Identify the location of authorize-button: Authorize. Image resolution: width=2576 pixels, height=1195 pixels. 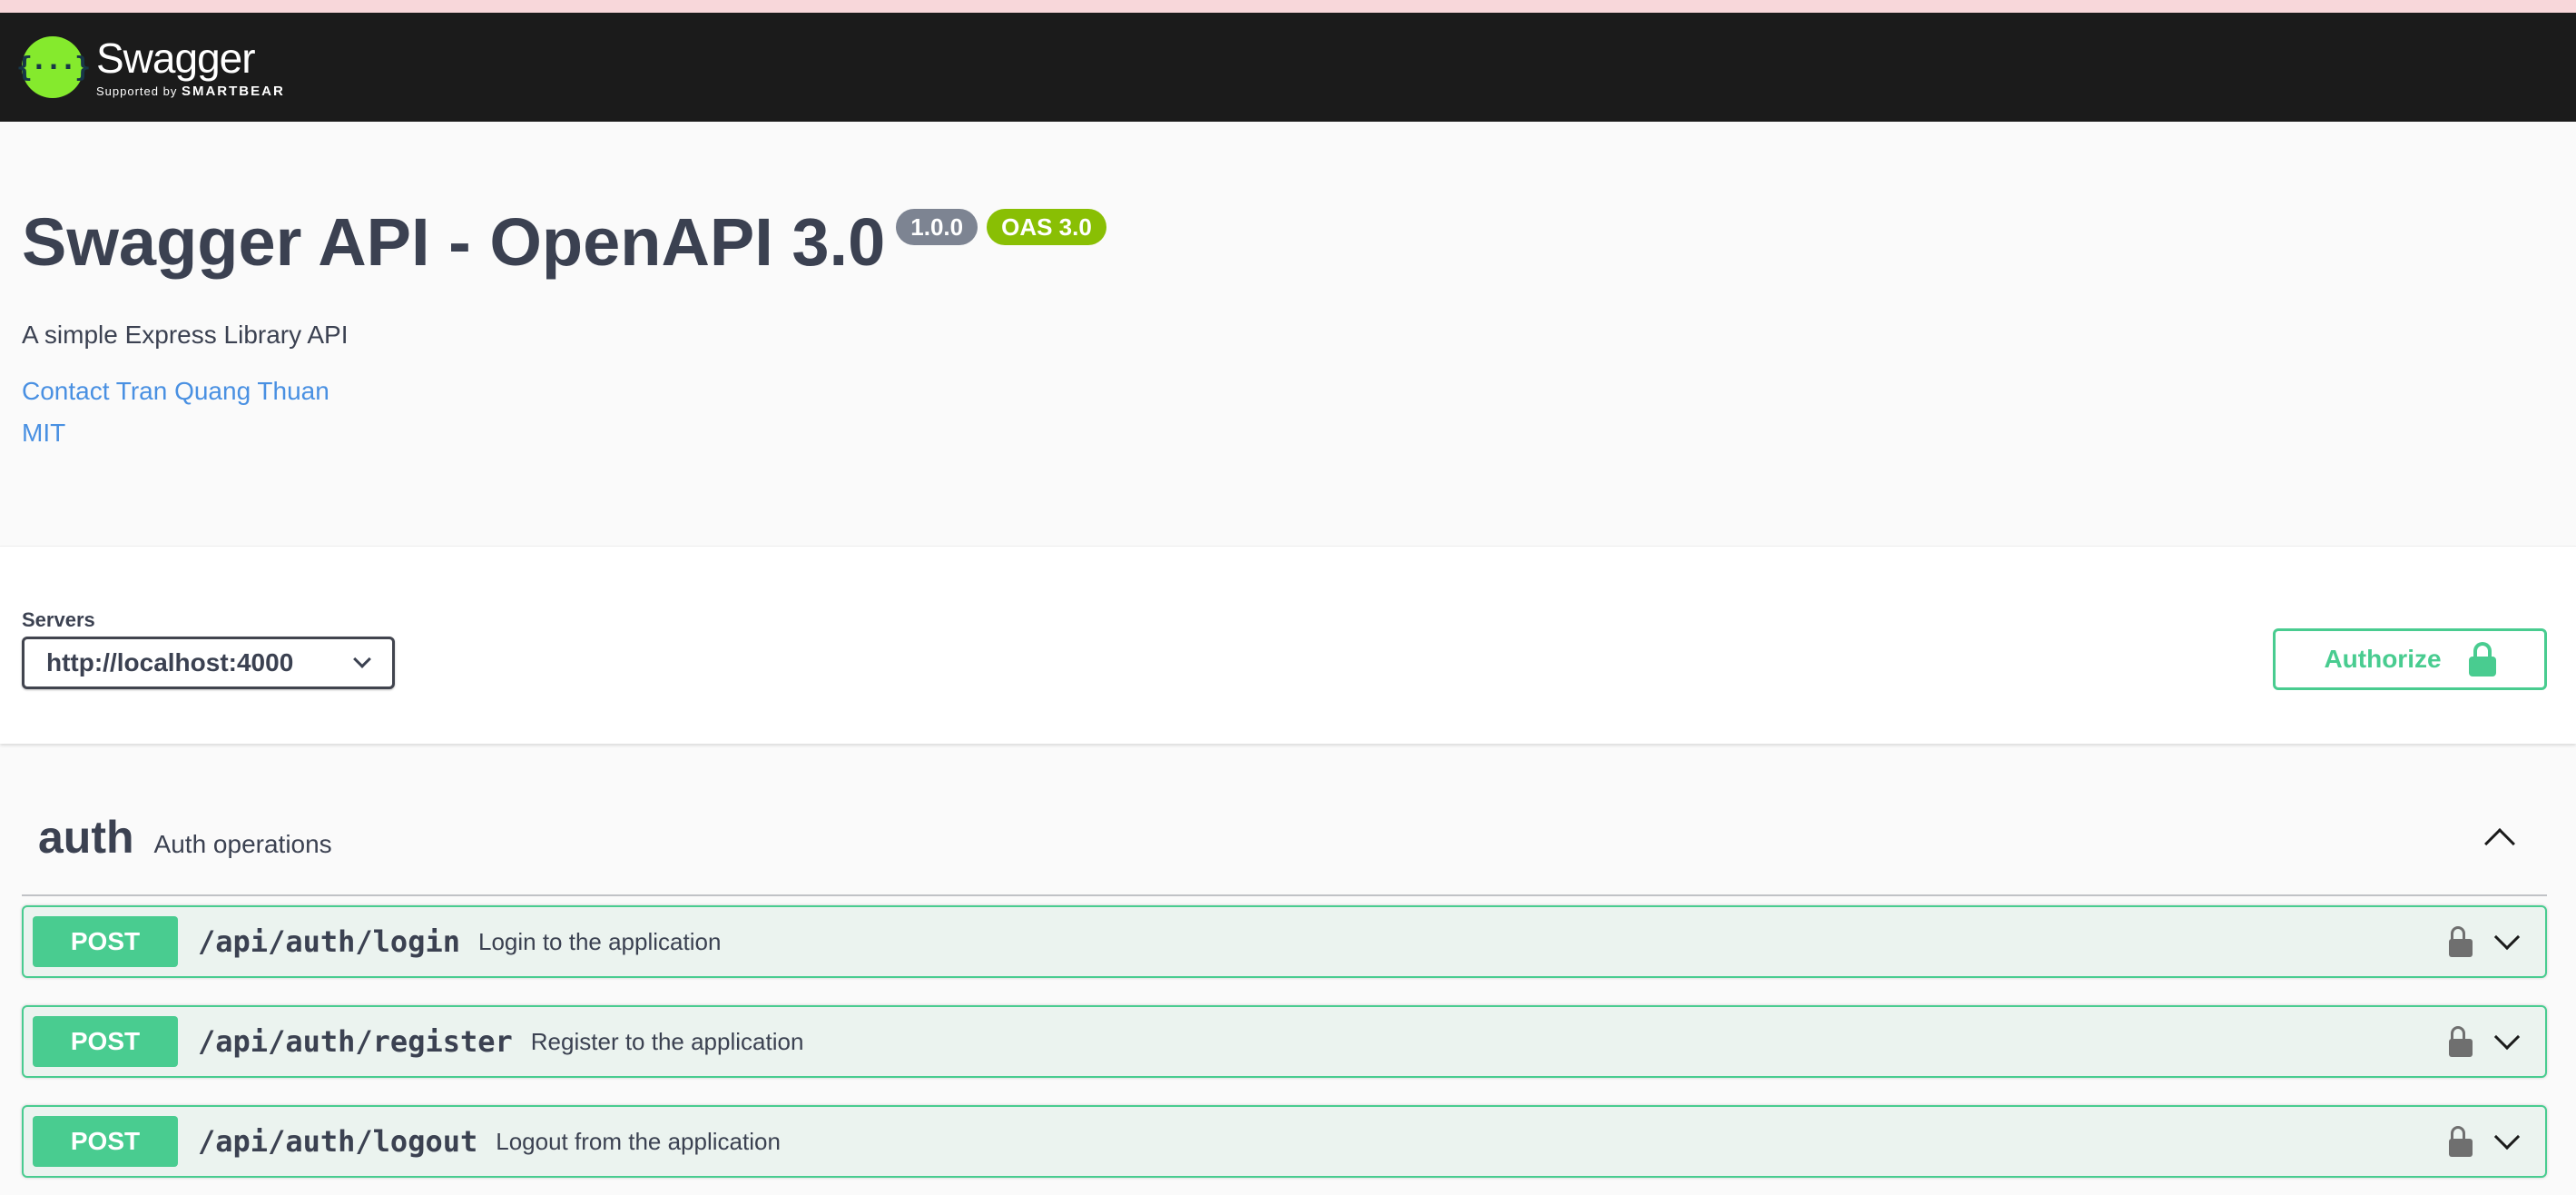
(2410, 659).